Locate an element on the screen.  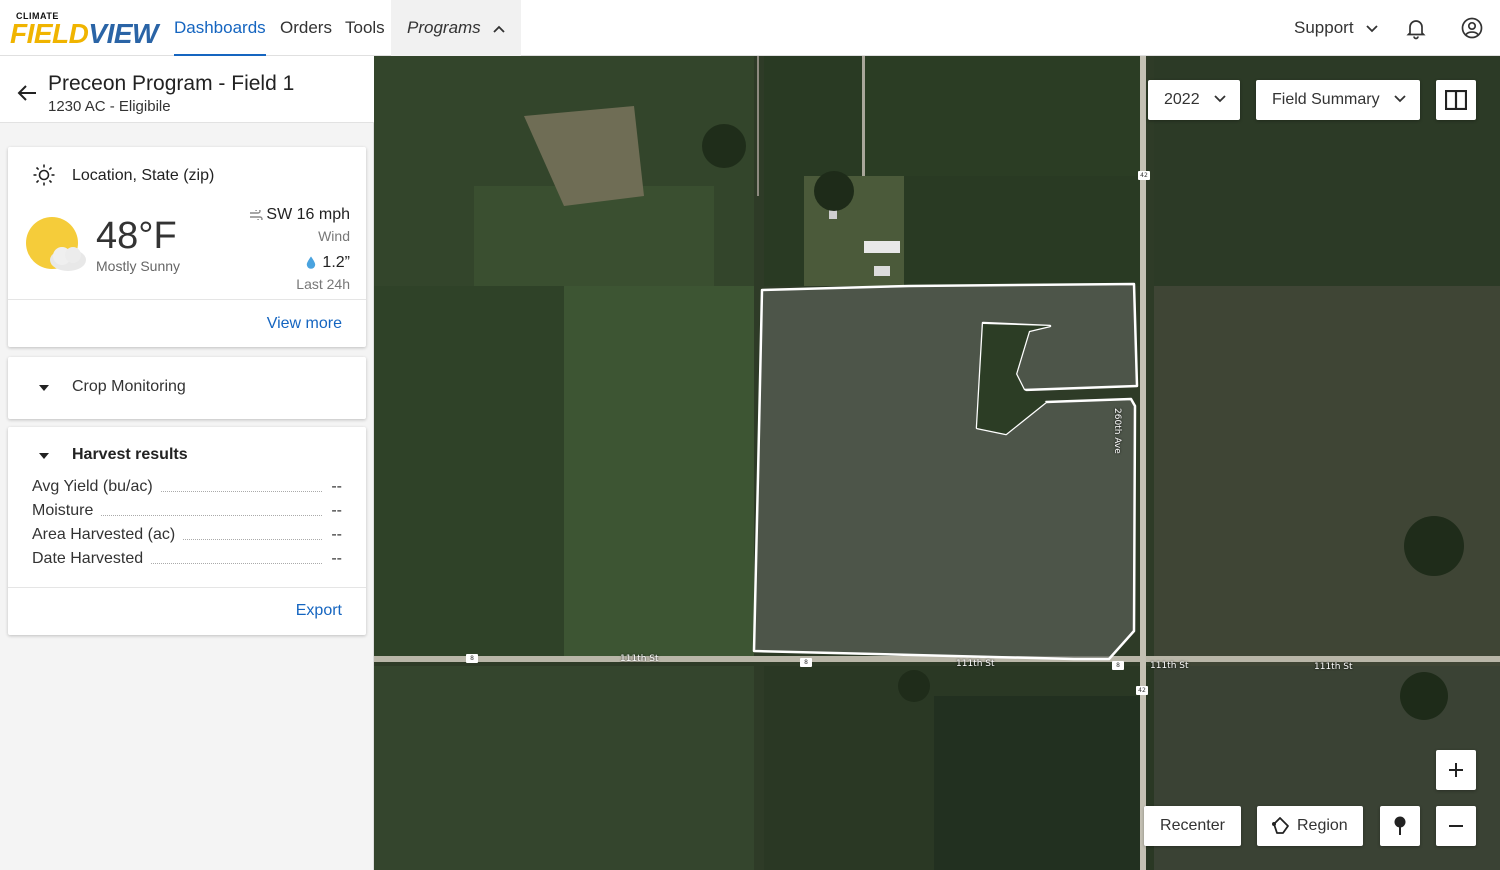
partly-sunny-icon is located at coordinates (56, 244).